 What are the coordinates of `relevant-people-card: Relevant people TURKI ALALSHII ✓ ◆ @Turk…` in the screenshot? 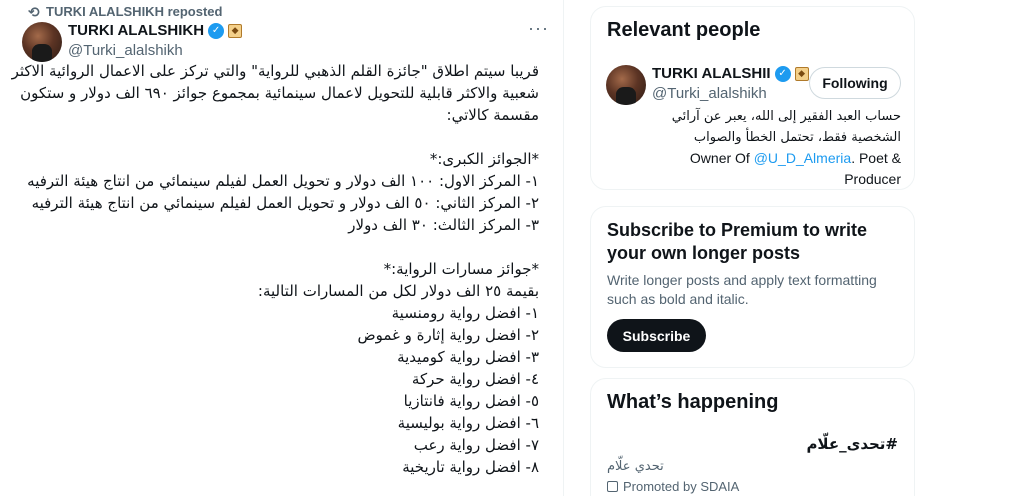 It's located at (752, 98).